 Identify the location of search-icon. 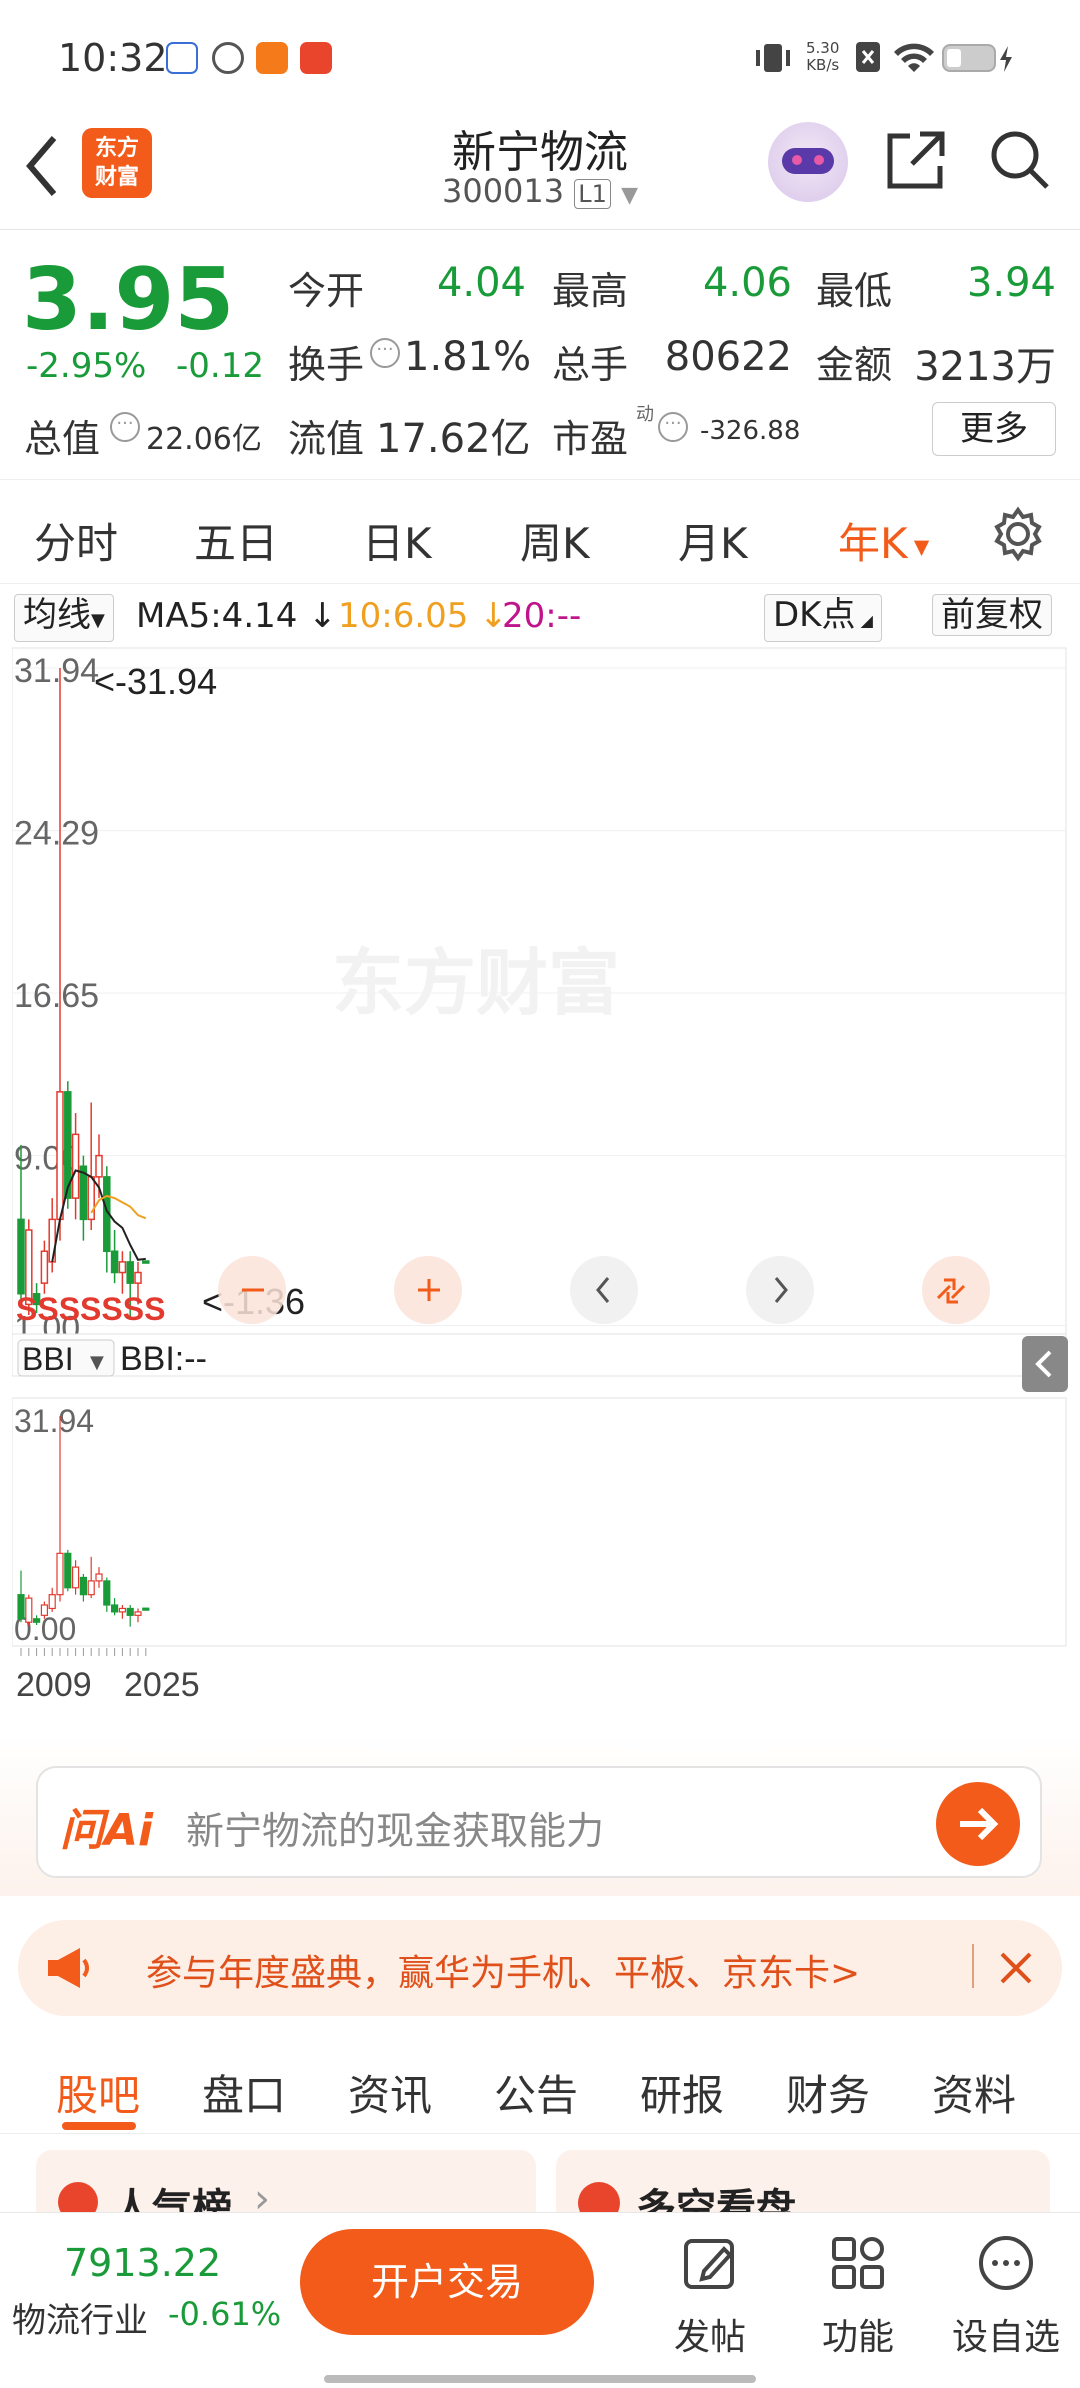
(1020, 160).